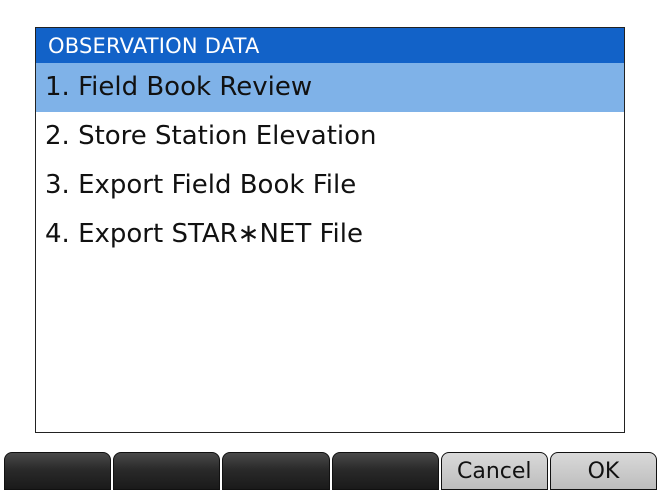 The image size is (661, 491). I want to click on softkey-bar: Cancel OK, so click(331, 471).